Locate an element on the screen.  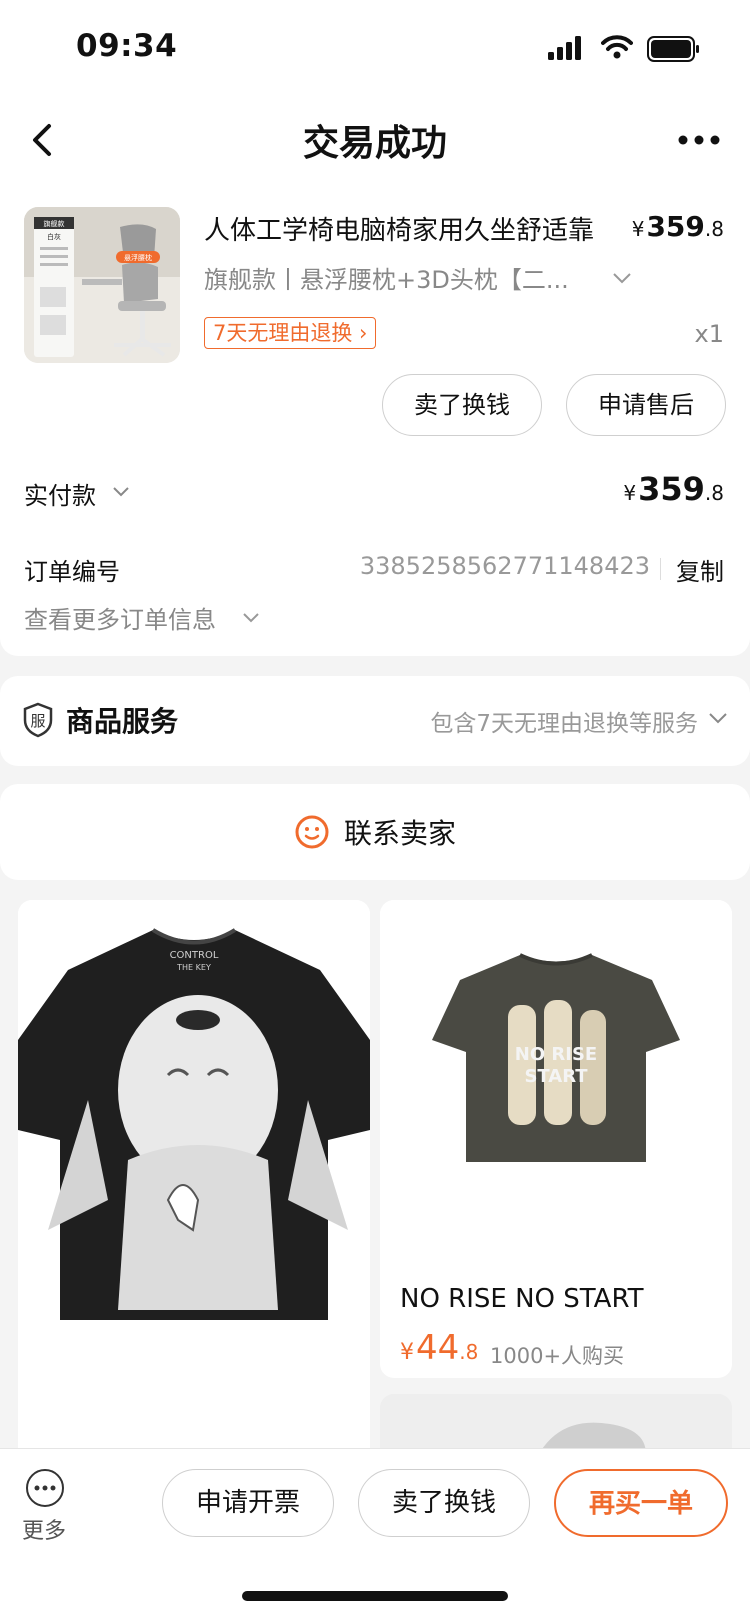
quantity: x1 is located at coordinates (709, 334).